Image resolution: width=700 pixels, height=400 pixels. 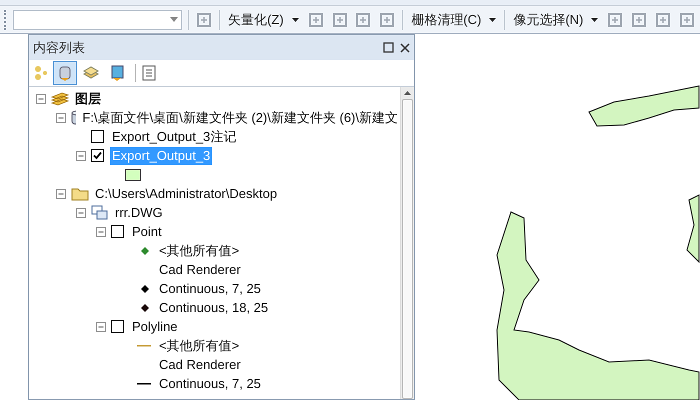 What do you see at coordinates (405, 47) in the screenshot?
I see `close-icon` at bounding box center [405, 47].